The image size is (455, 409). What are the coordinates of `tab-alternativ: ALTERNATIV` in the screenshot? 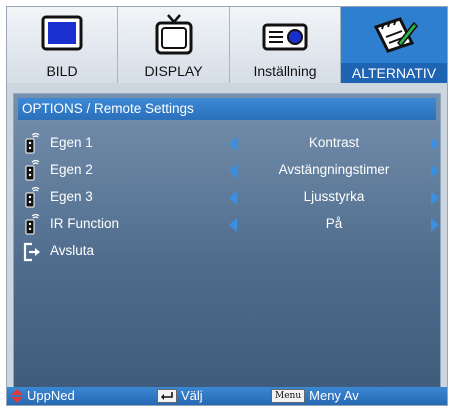 It's located at (394, 45).